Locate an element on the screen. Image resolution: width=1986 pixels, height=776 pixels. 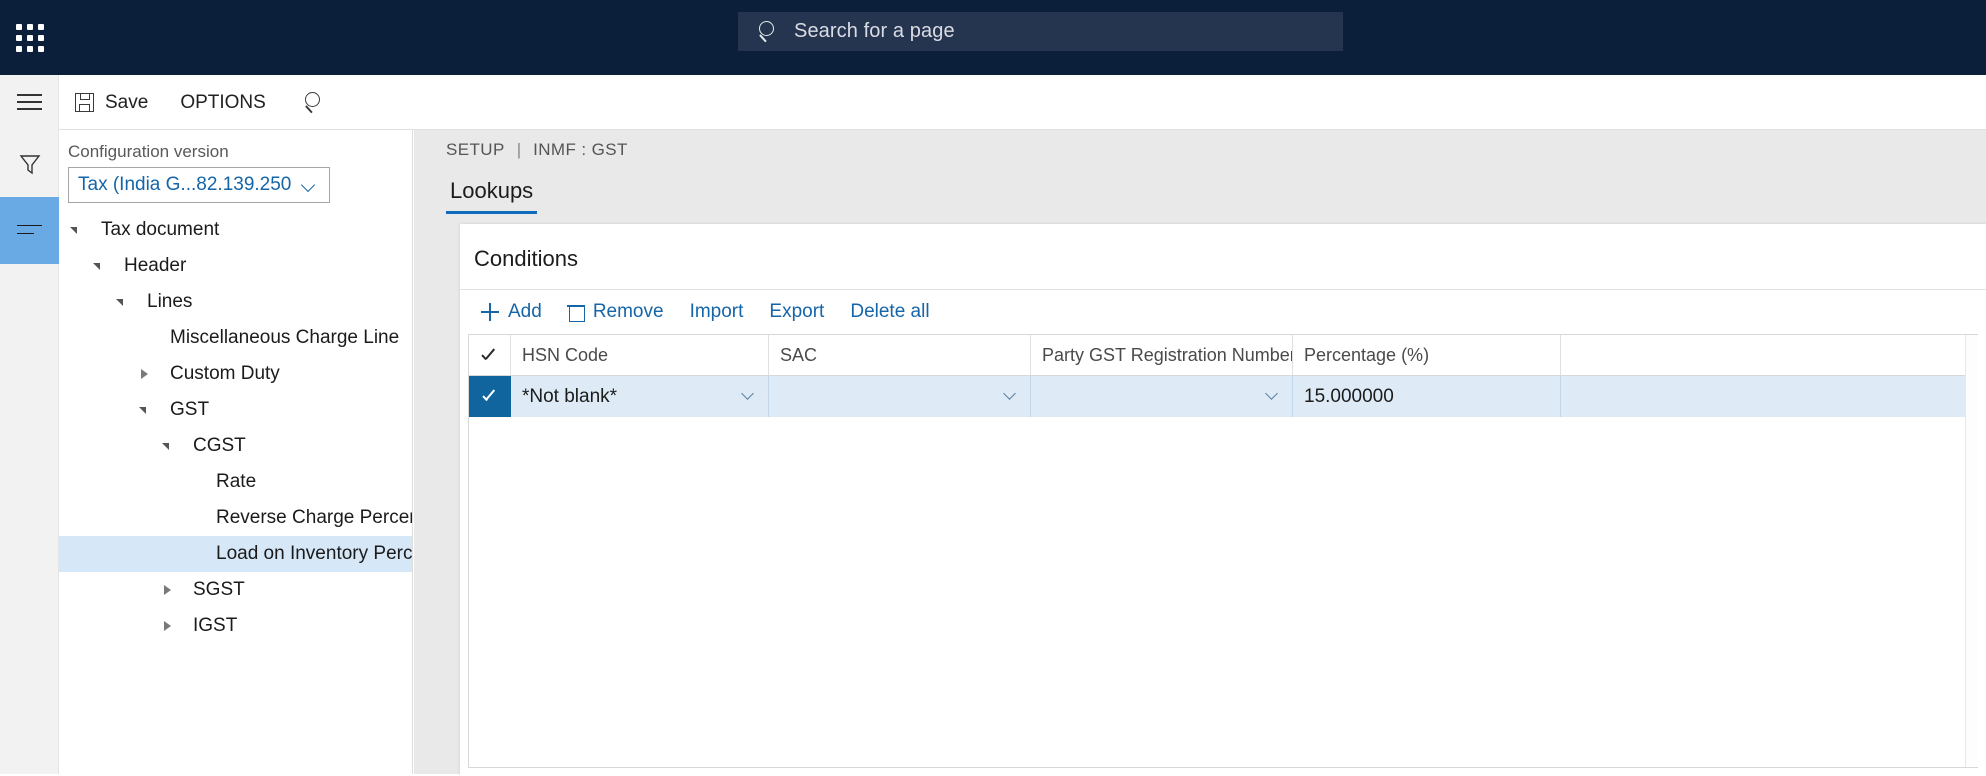
tab-lookups: Lookups is located at coordinates (492, 196).